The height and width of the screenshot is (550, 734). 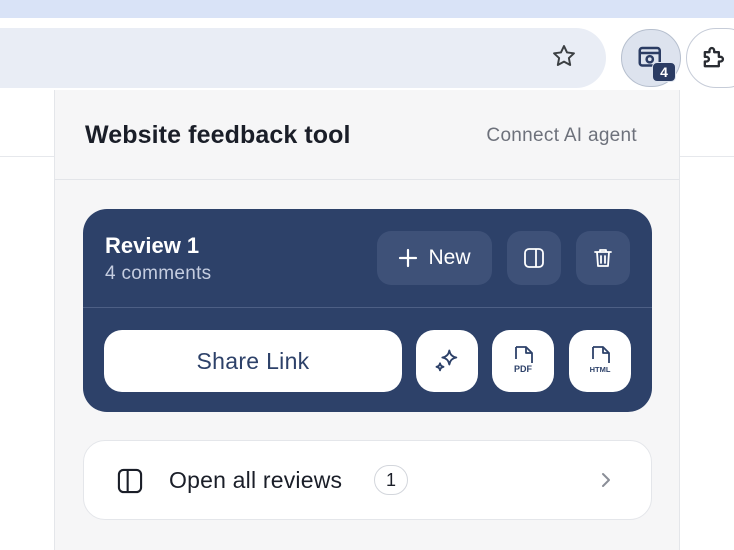 I want to click on toggle-sidebar-button, so click(x=534, y=258).